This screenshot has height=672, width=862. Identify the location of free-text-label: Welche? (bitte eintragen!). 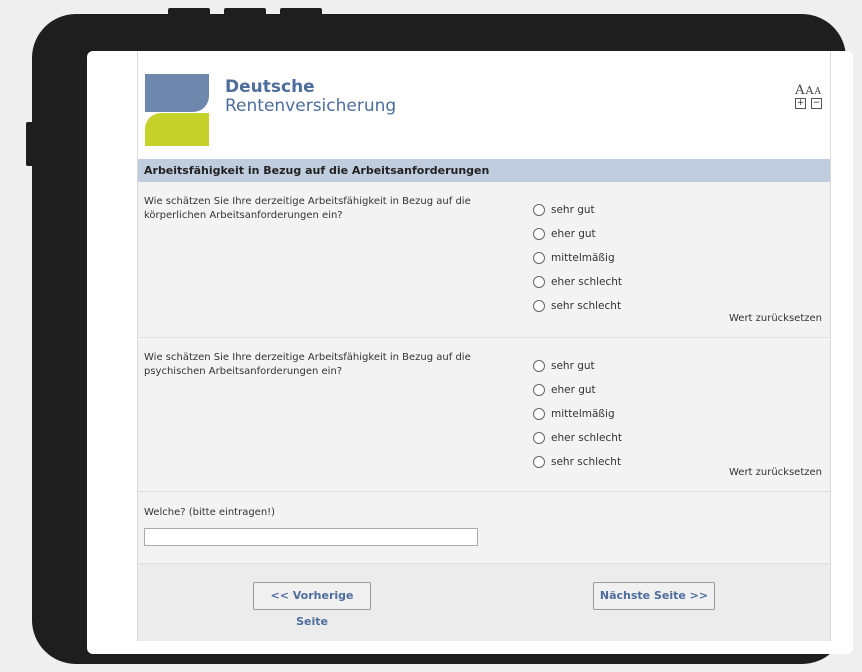
(210, 512).